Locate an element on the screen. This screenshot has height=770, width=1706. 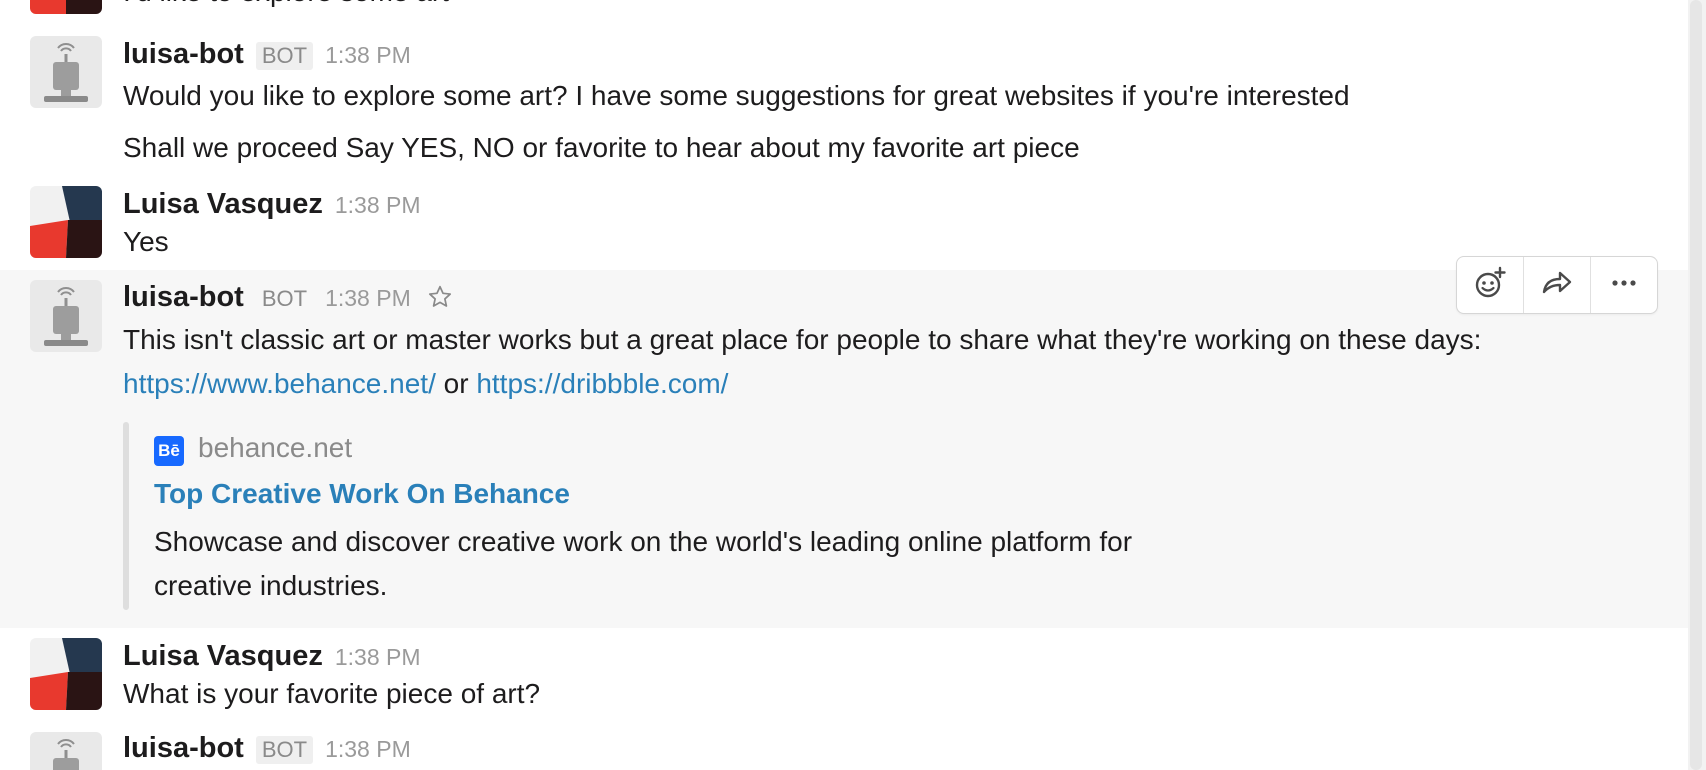
scrollbar-thumb is located at coordinates (1696, 385).